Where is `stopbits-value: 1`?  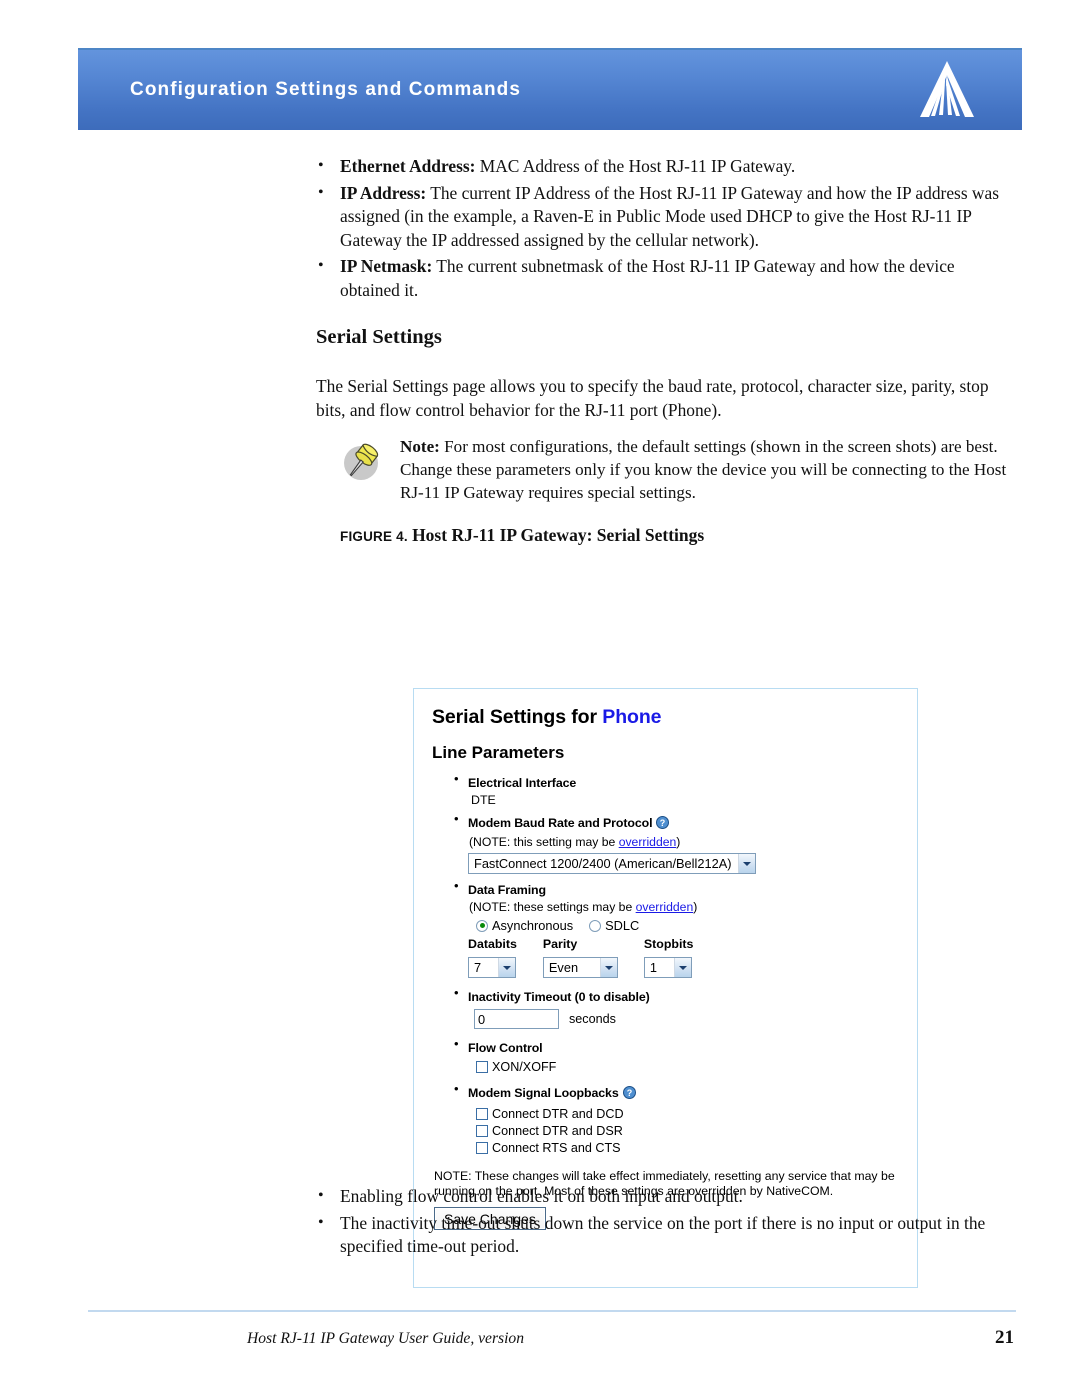
stopbits-value: 1 is located at coordinates (653, 967).